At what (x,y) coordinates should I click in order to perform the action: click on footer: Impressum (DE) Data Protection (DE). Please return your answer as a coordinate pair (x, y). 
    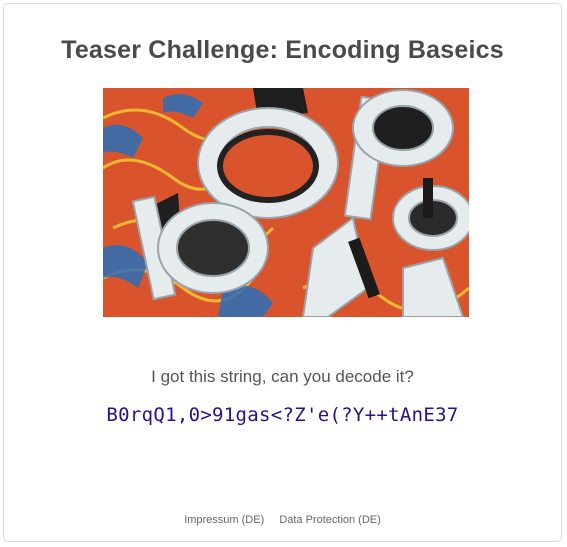
    Looking at the image, I should click on (282, 520).